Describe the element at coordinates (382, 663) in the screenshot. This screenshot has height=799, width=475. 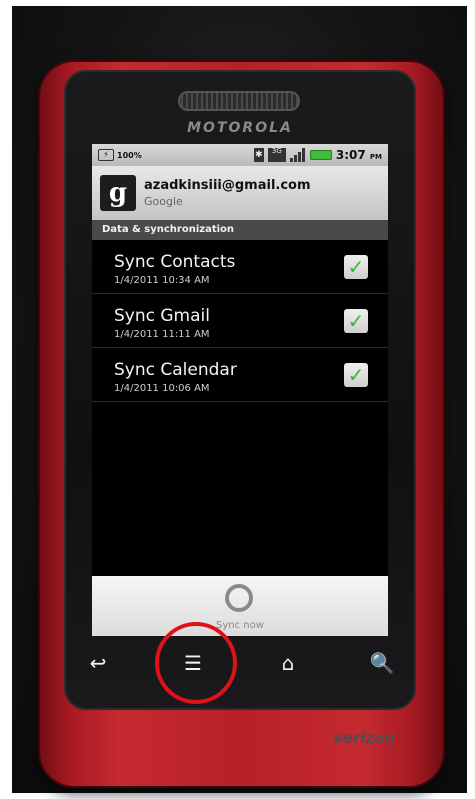
I see `search-icon: 🔍` at that location.